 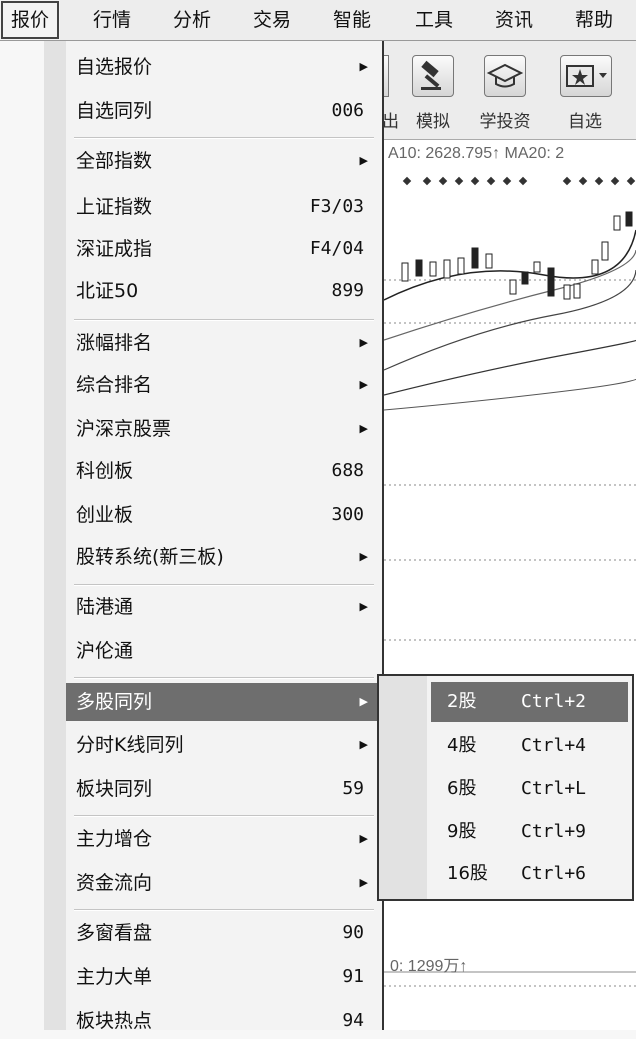 What do you see at coordinates (505, 76) in the screenshot?
I see `graduation-cap-icon` at bounding box center [505, 76].